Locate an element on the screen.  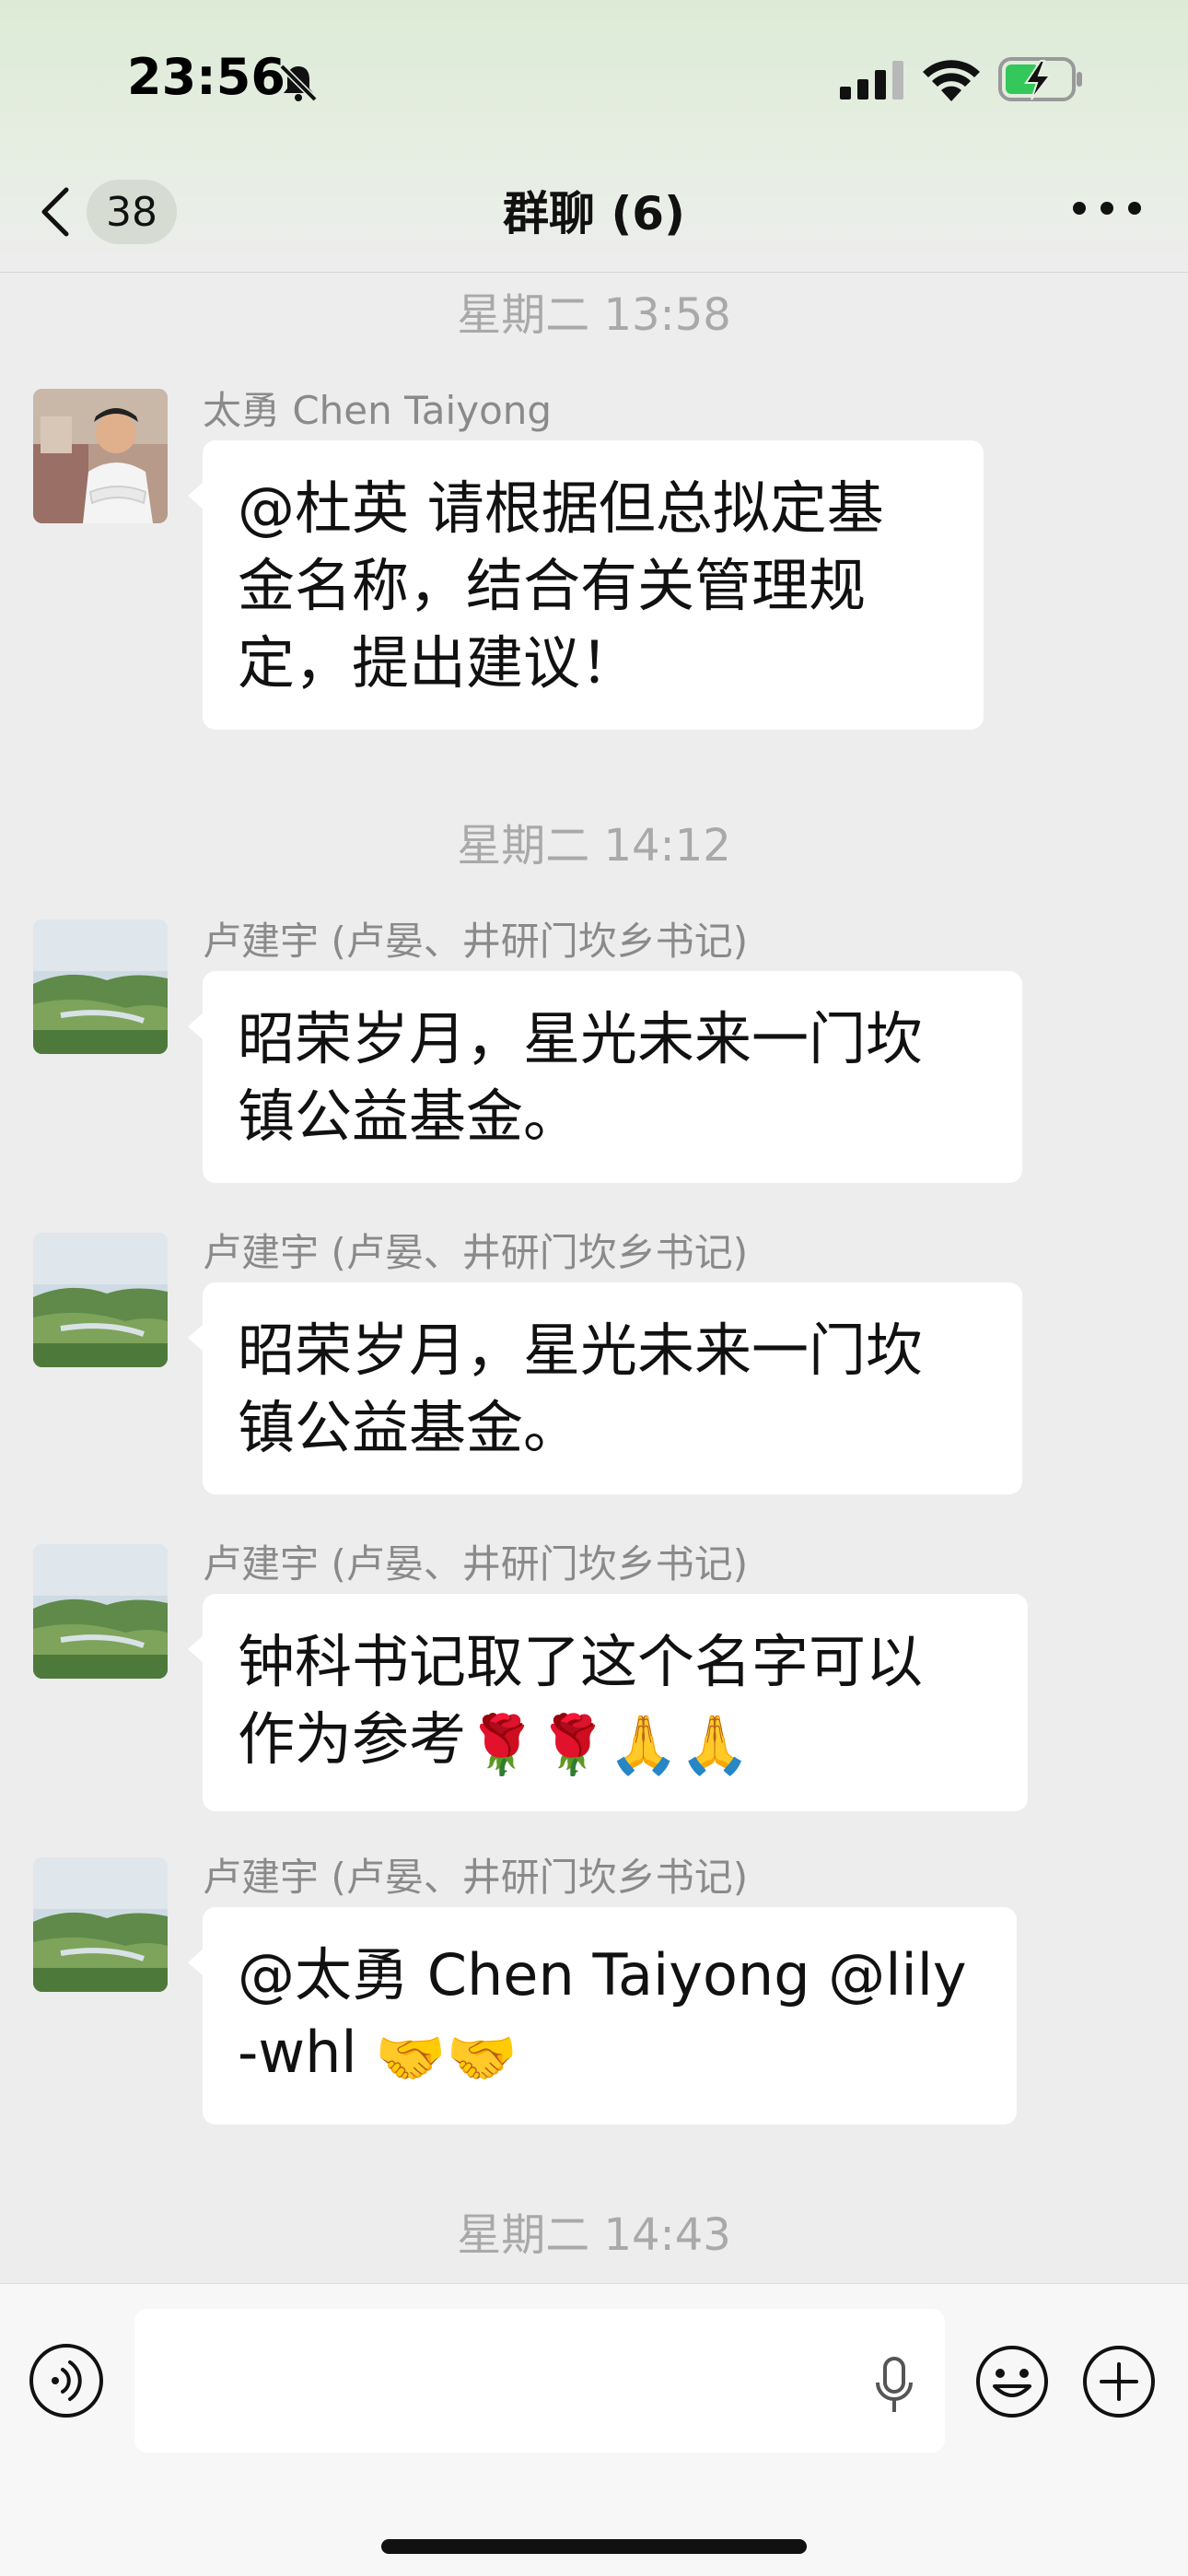
more-dots-icon is located at coordinates (1107, 208).